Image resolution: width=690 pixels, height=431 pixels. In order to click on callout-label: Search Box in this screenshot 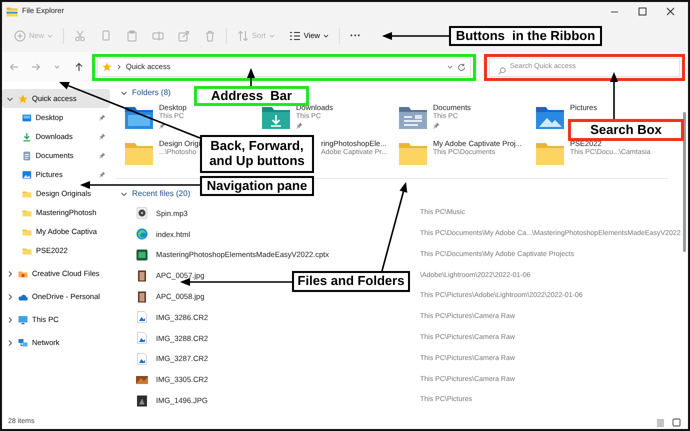, I will do `click(626, 130)`.